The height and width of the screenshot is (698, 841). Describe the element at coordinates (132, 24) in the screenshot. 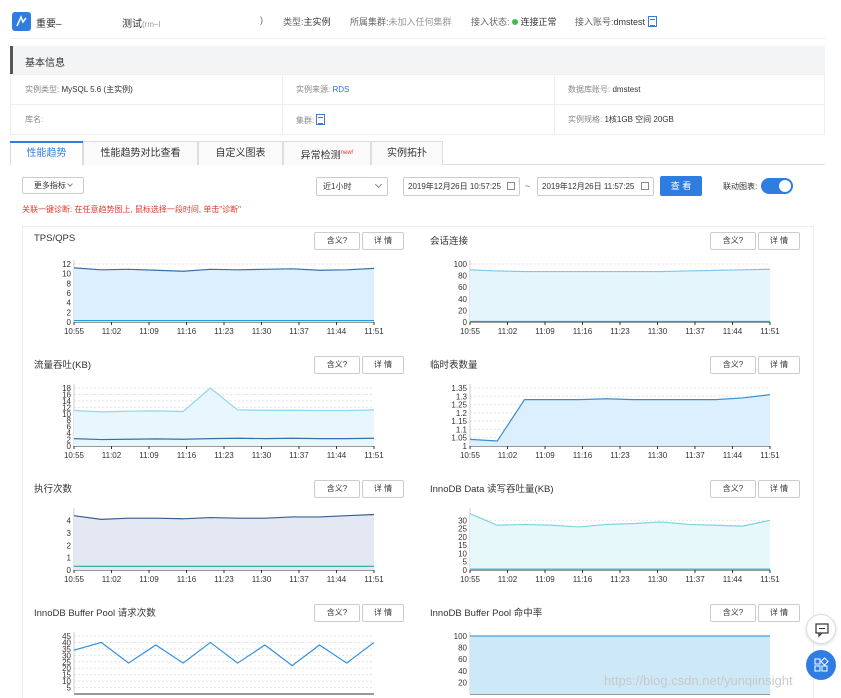

I see `instance-name-text: 测试` at that location.